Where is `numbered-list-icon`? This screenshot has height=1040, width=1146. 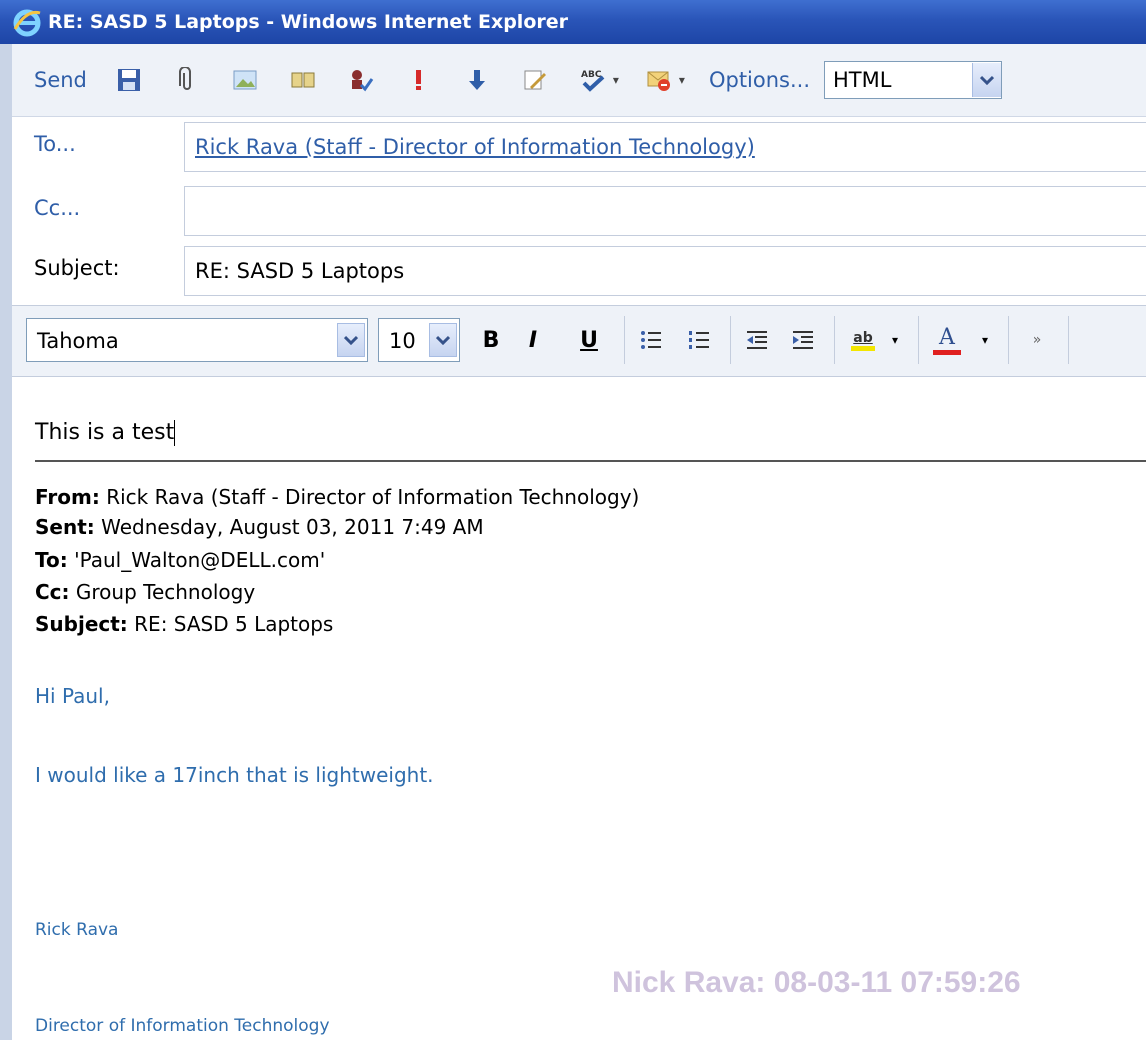
numbered-list-icon is located at coordinates (699, 340).